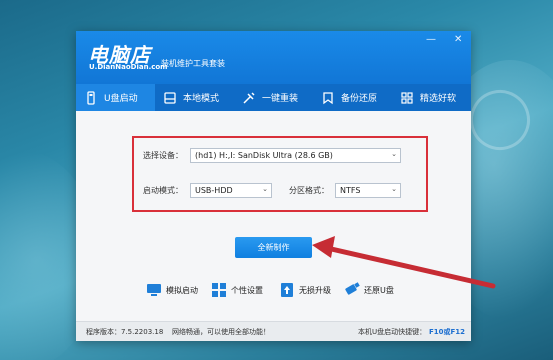 The height and width of the screenshot is (360, 553). Describe the element at coordinates (407, 97) in the screenshot. I see `apps-grid-icon` at that location.